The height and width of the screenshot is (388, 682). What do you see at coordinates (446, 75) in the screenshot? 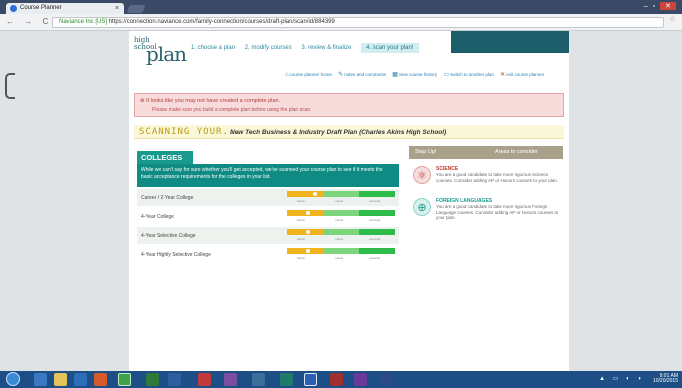
I see `switch-icon: ▭` at bounding box center [446, 75].